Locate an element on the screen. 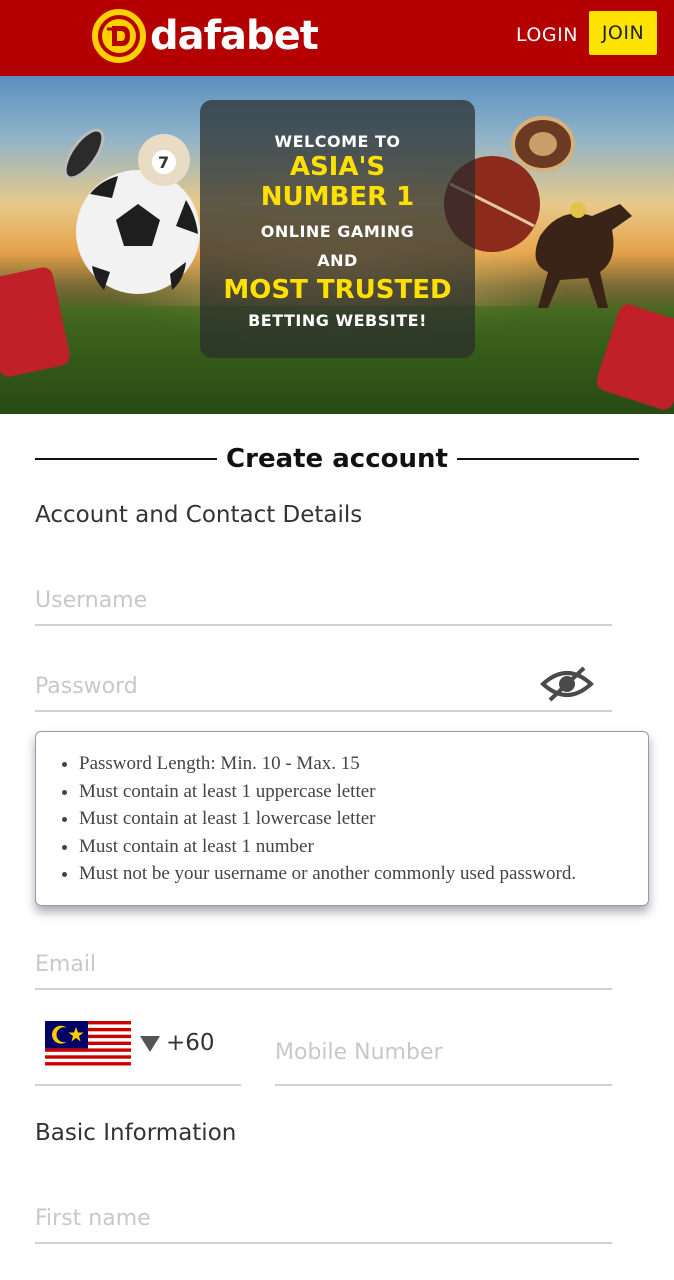 Image resolution: width=674 pixels, height=1280 pixels. password-field-wrapper is located at coordinates (323, 687).